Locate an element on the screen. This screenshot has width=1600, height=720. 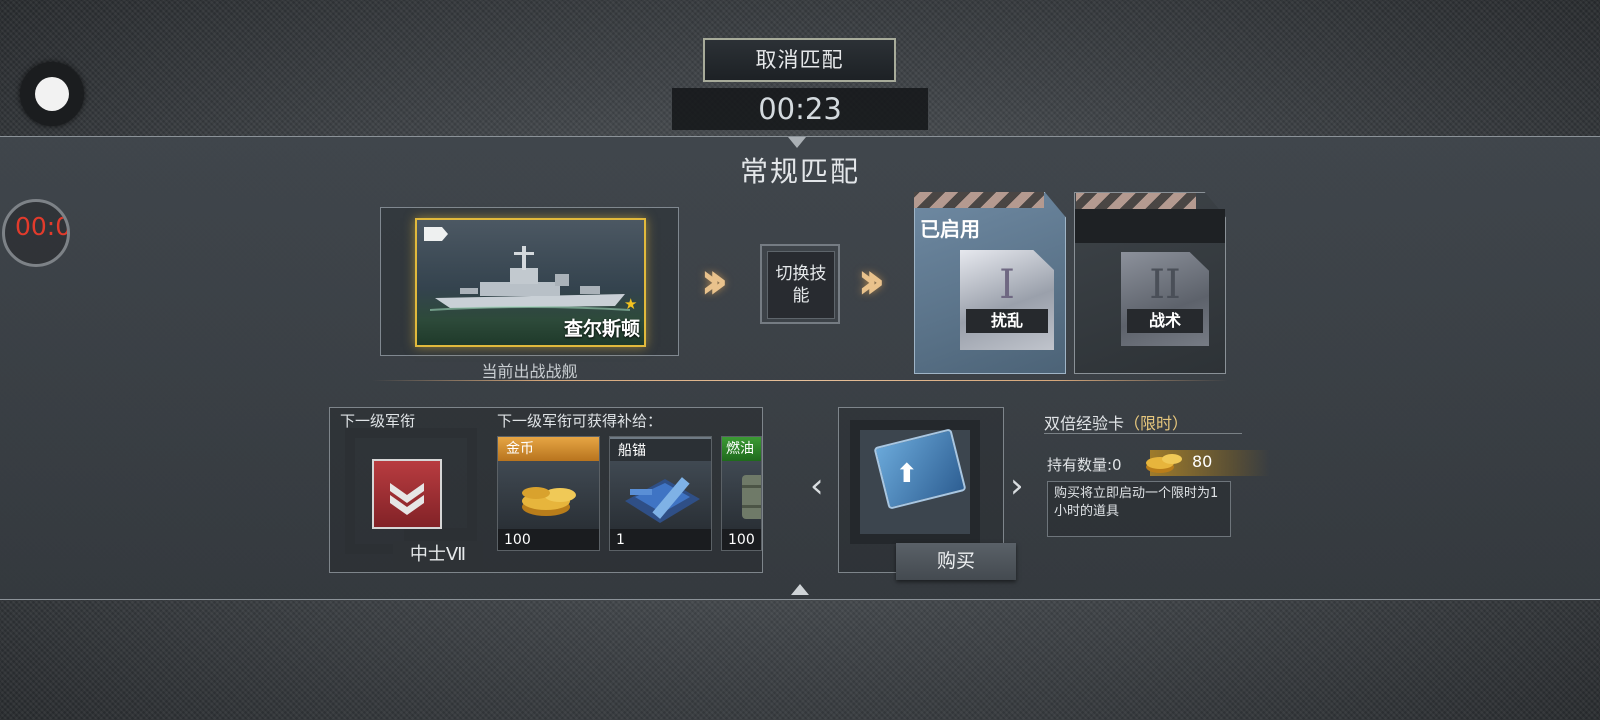
hold-count: 持有数量:0 is located at coordinates (1084, 465).